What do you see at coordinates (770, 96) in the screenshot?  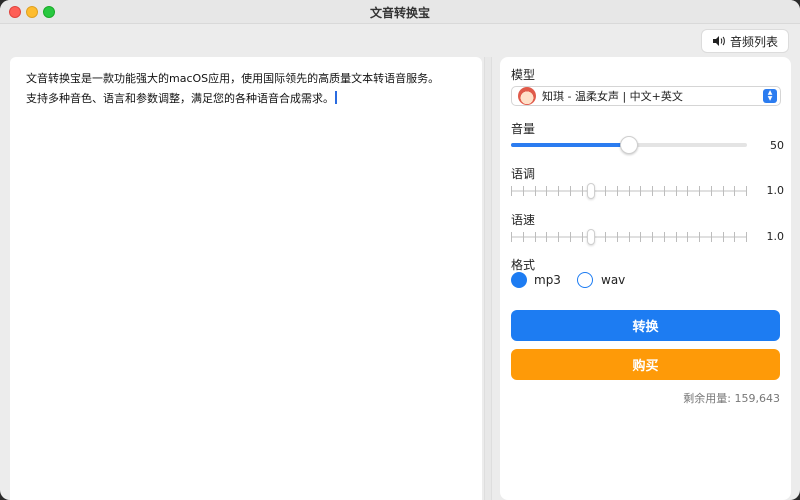 I see `chevron-updown-icon: ▲ ▼` at bounding box center [770, 96].